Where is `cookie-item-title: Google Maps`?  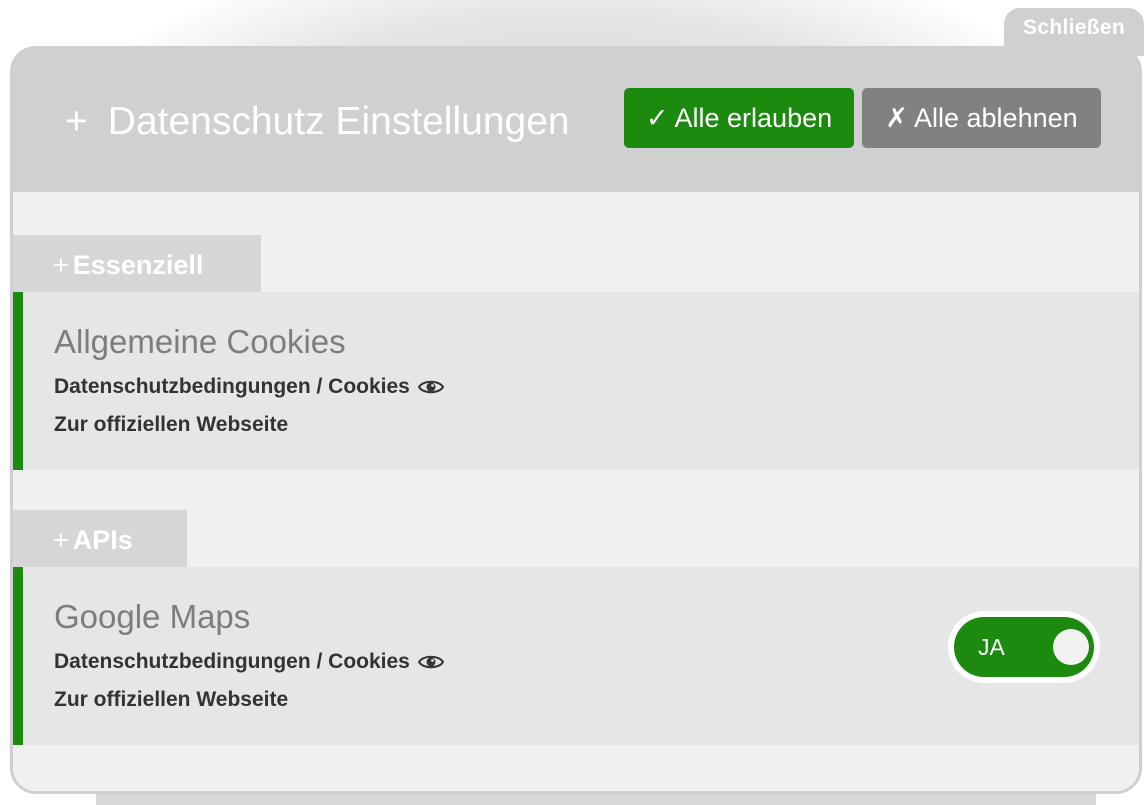 cookie-item-title: Google Maps is located at coordinates (152, 616).